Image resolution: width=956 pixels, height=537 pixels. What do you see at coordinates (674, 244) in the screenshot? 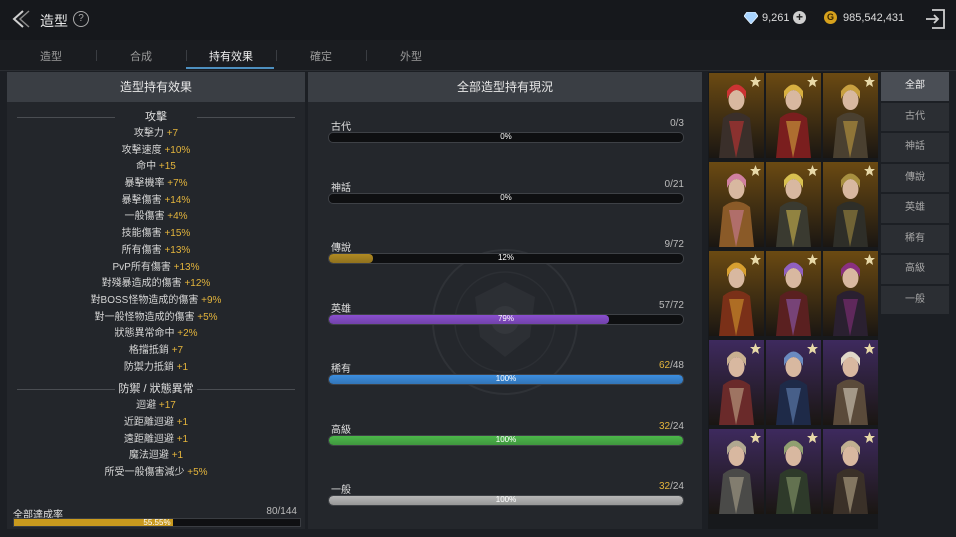
I see `rarity-count: 9/72` at bounding box center [674, 244].